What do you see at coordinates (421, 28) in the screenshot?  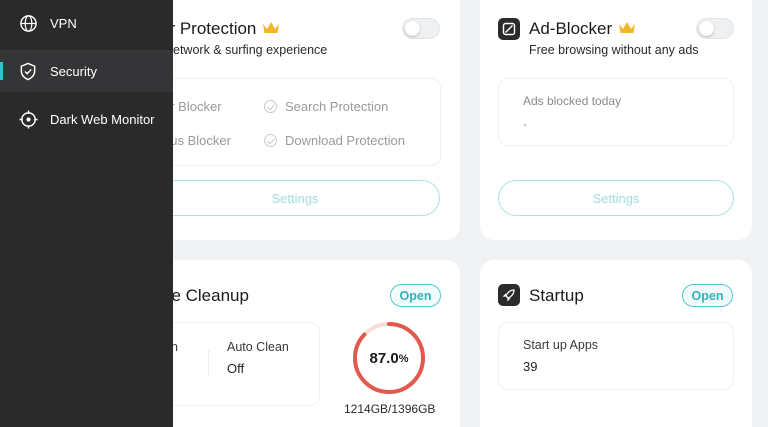 I see `browser-protection-toggle` at bounding box center [421, 28].